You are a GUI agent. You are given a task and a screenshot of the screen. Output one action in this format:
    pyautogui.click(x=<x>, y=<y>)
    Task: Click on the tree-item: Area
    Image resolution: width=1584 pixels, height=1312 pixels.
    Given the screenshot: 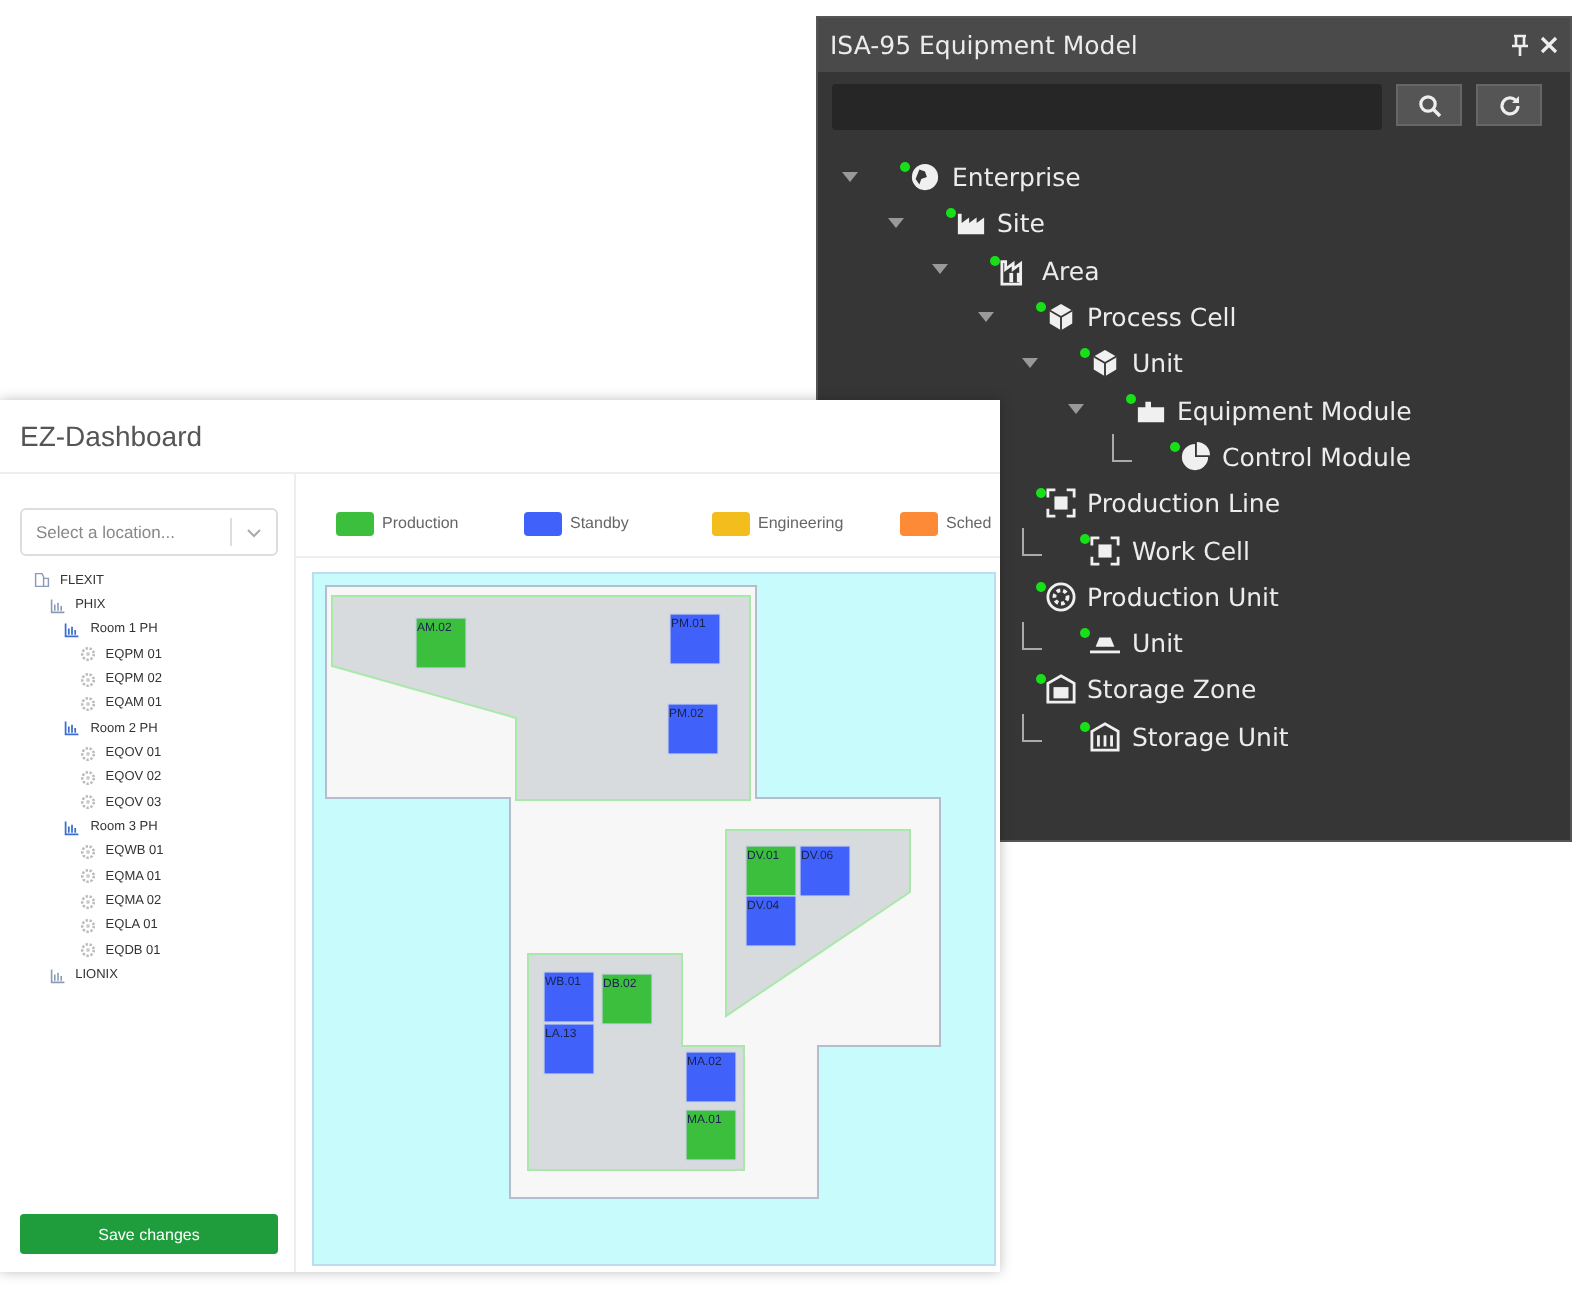 What is the action you would take?
    pyautogui.click(x=1071, y=270)
    